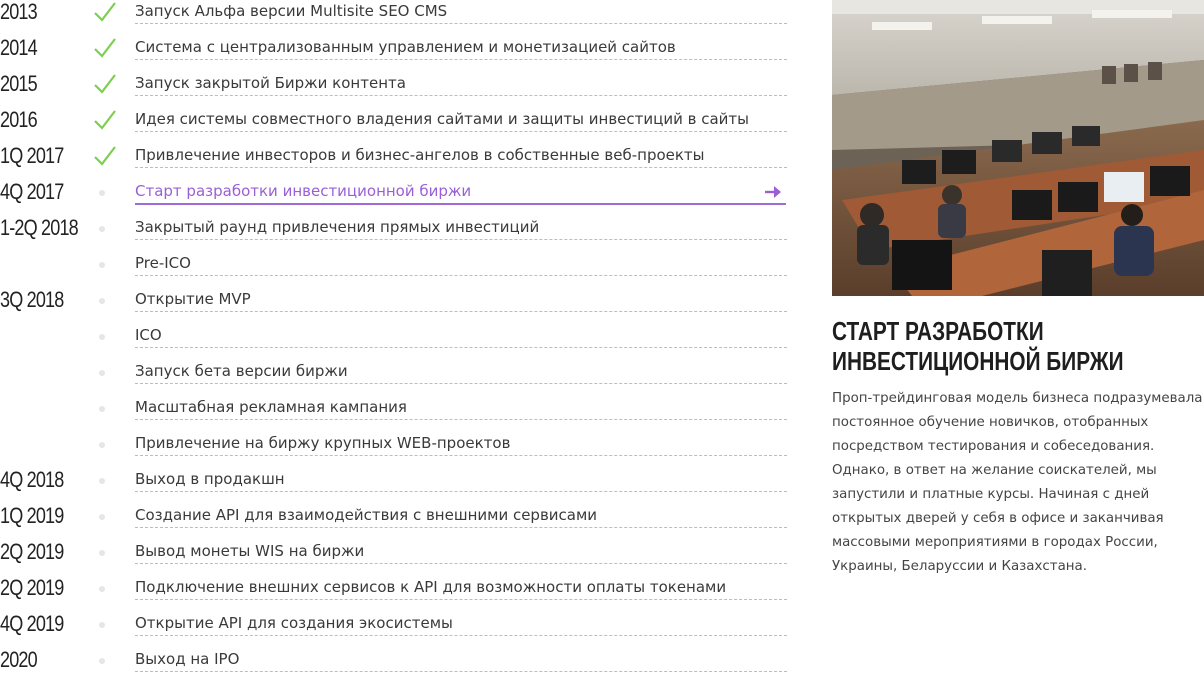  Describe the element at coordinates (32, 515) in the screenshot. I see `timeline-year: 1Q 2019` at that location.